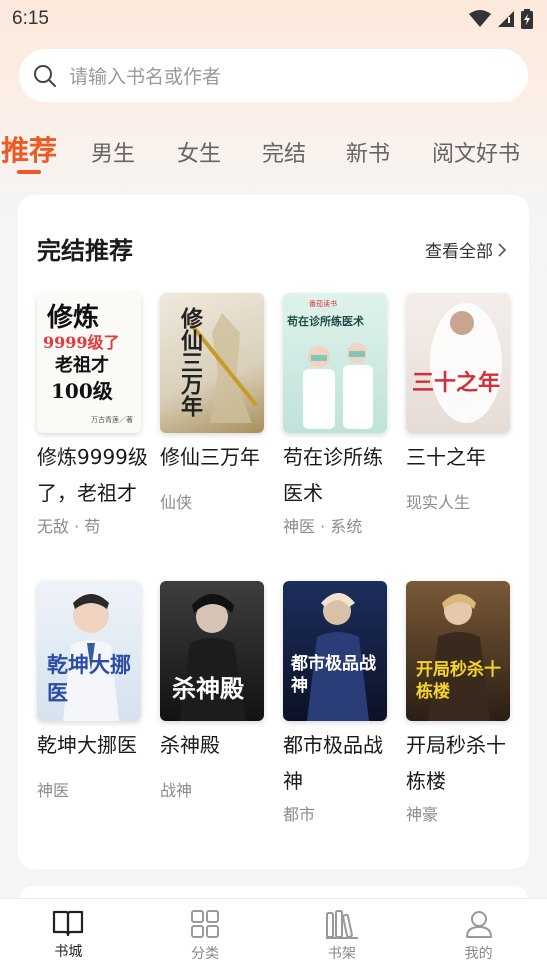 This screenshot has width=547, height=974. I want to click on bottom-nav: 书城 分类 书架 我的, so click(273, 936).